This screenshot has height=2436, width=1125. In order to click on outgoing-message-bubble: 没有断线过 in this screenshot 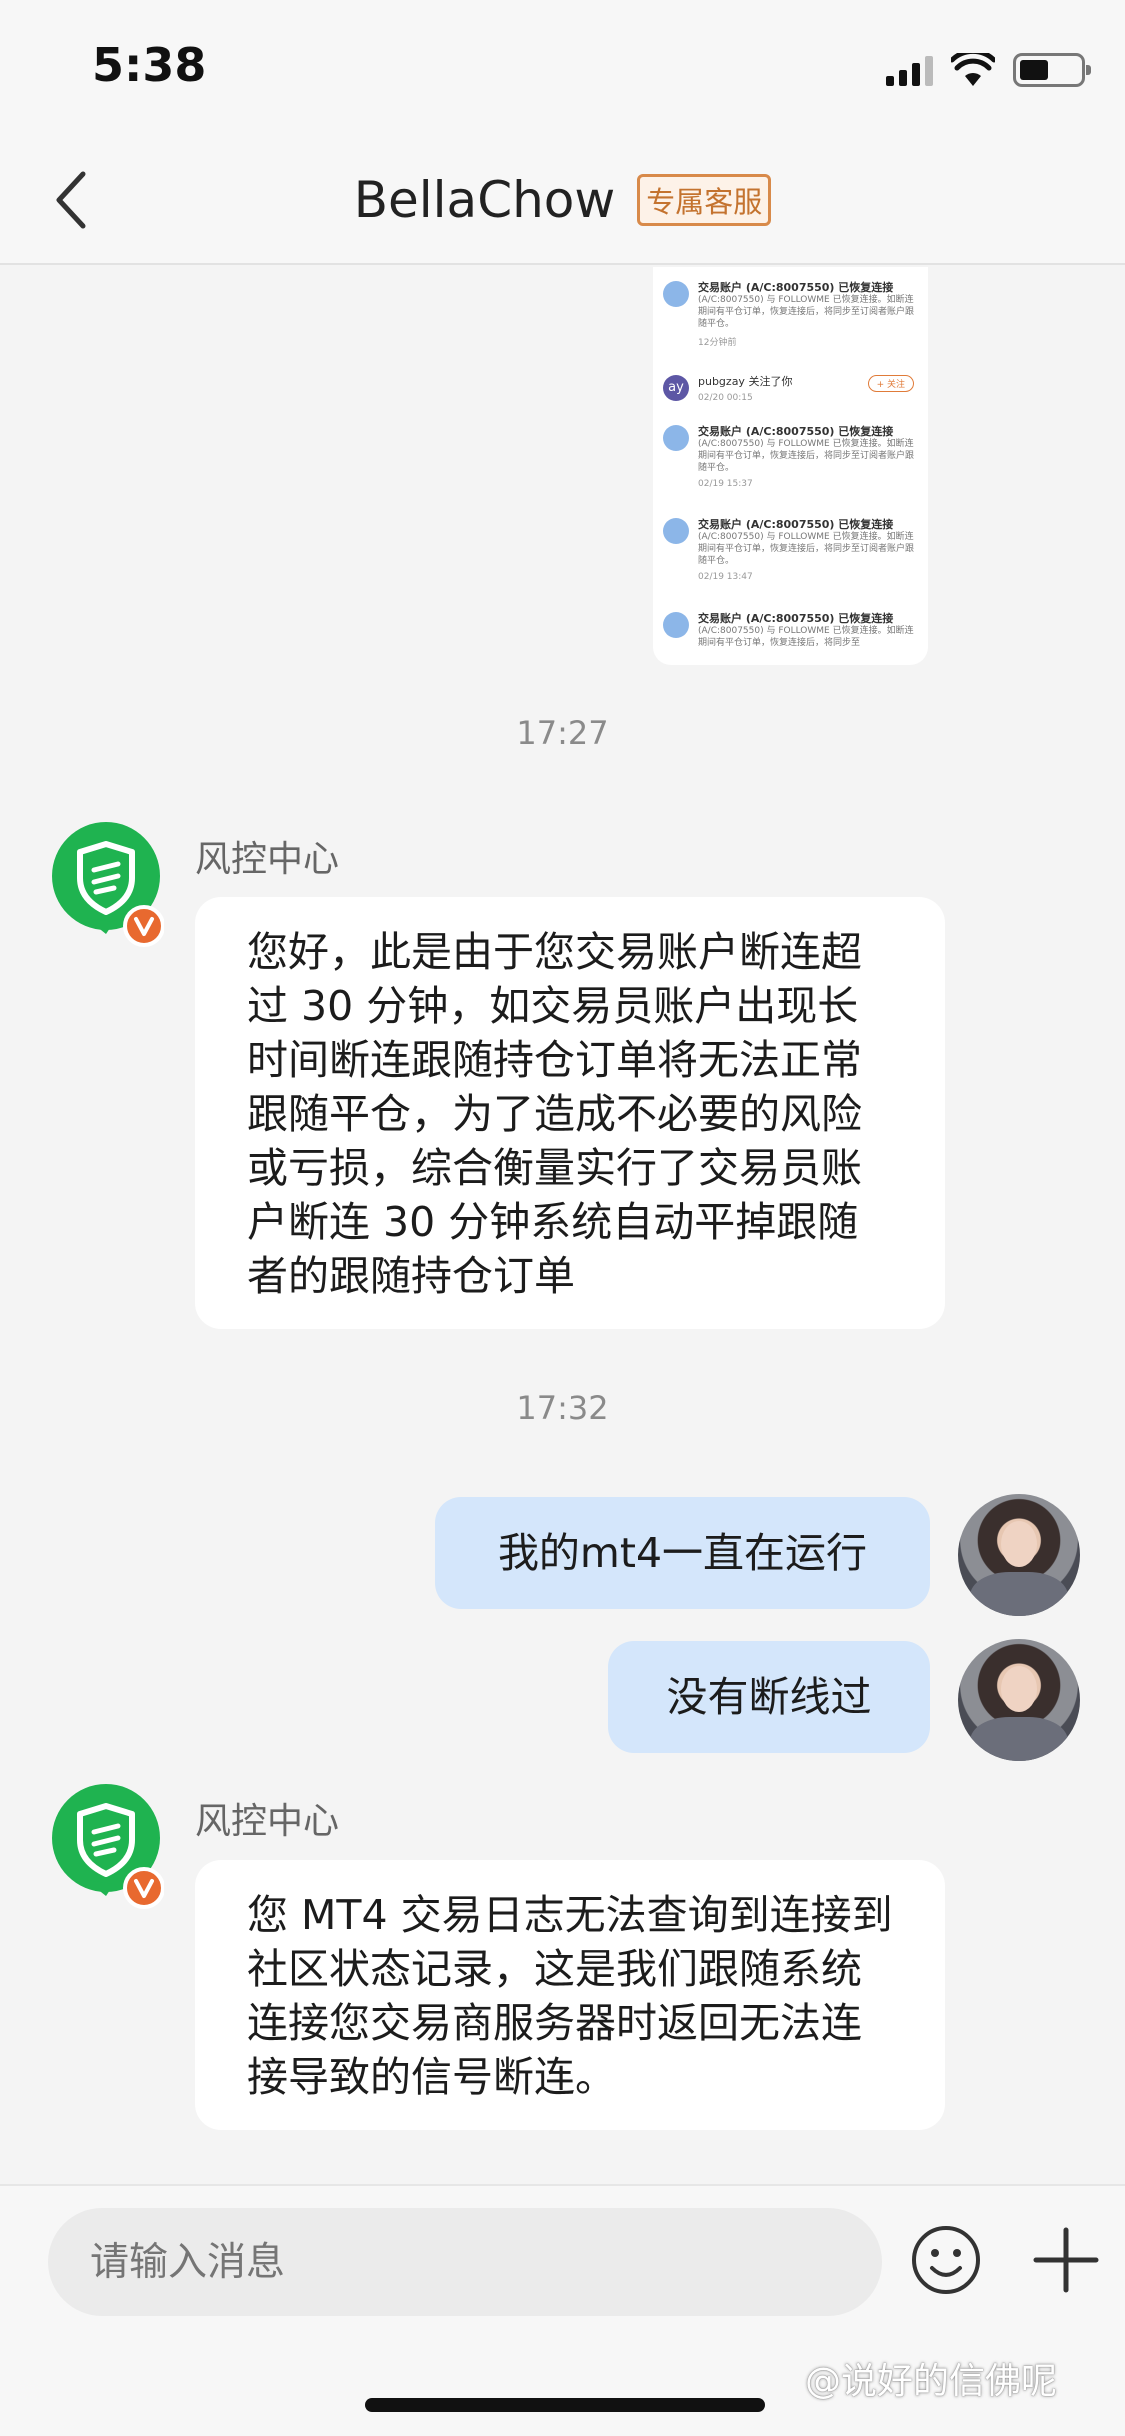, I will do `click(769, 1697)`.